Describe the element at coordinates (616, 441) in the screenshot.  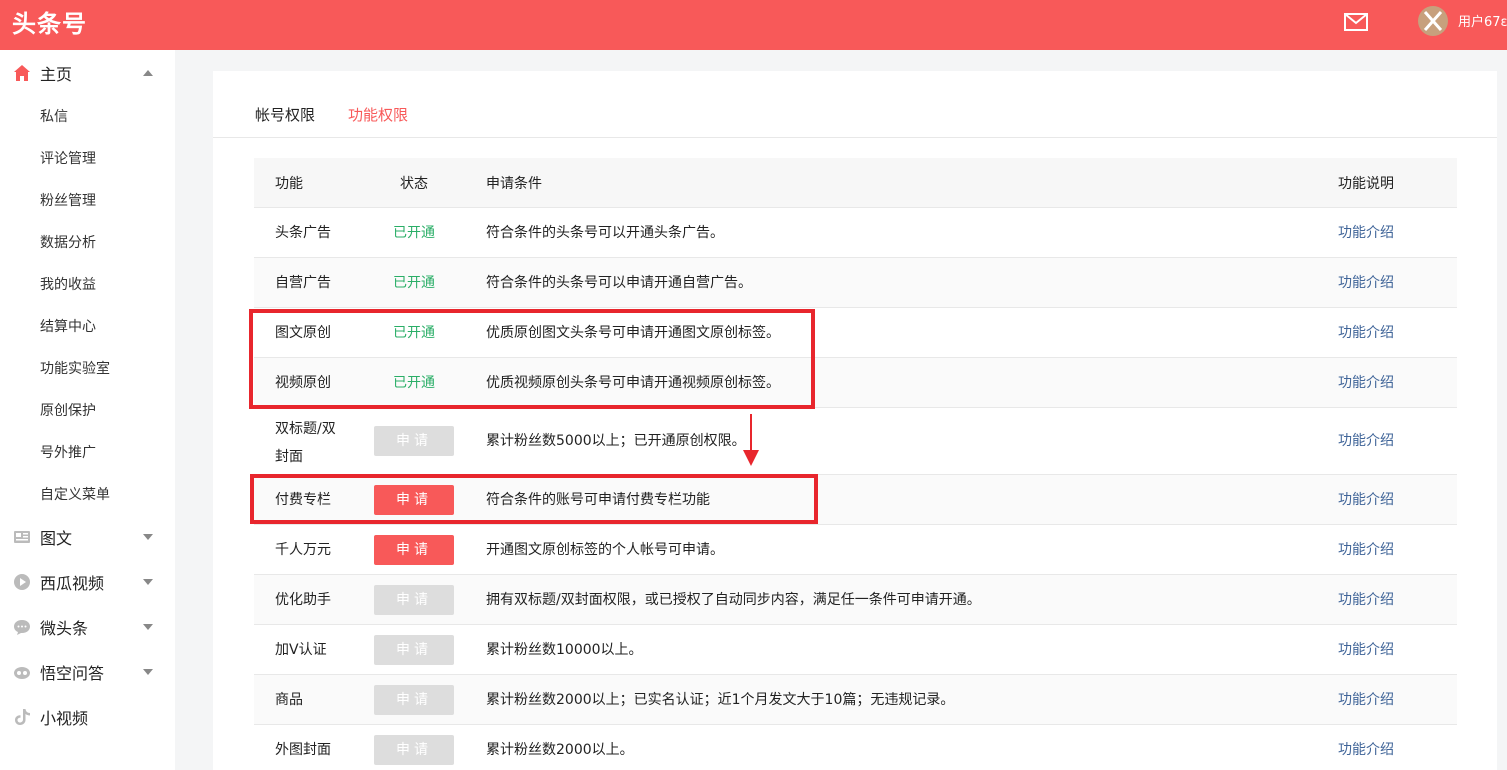
I see `apply-condition: 累计粉丝数5000以上；已开通原创权限。` at that location.